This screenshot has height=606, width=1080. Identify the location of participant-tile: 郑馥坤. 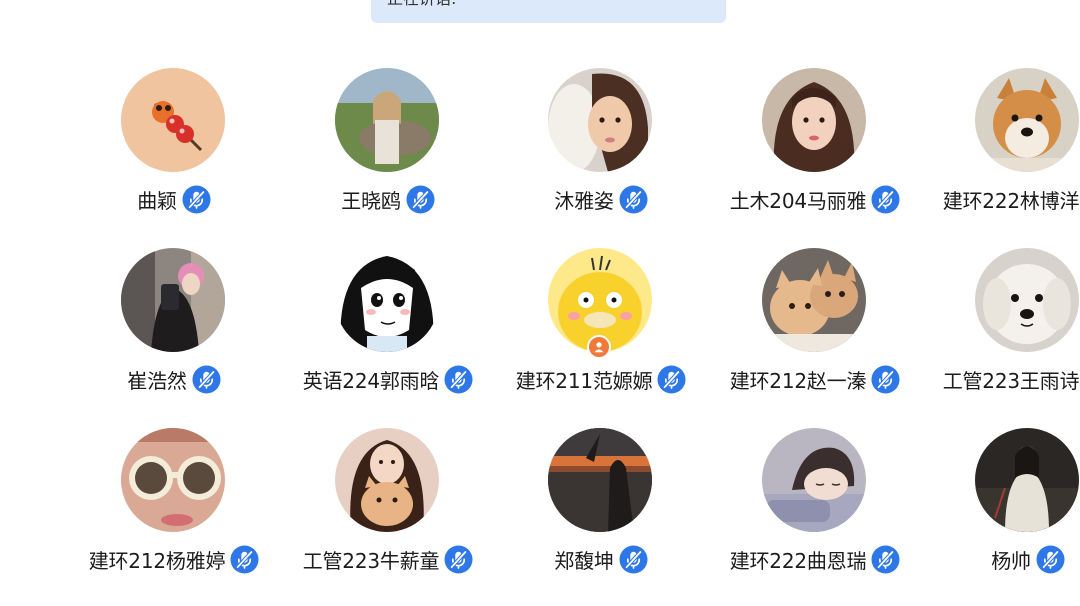
(601, 508).